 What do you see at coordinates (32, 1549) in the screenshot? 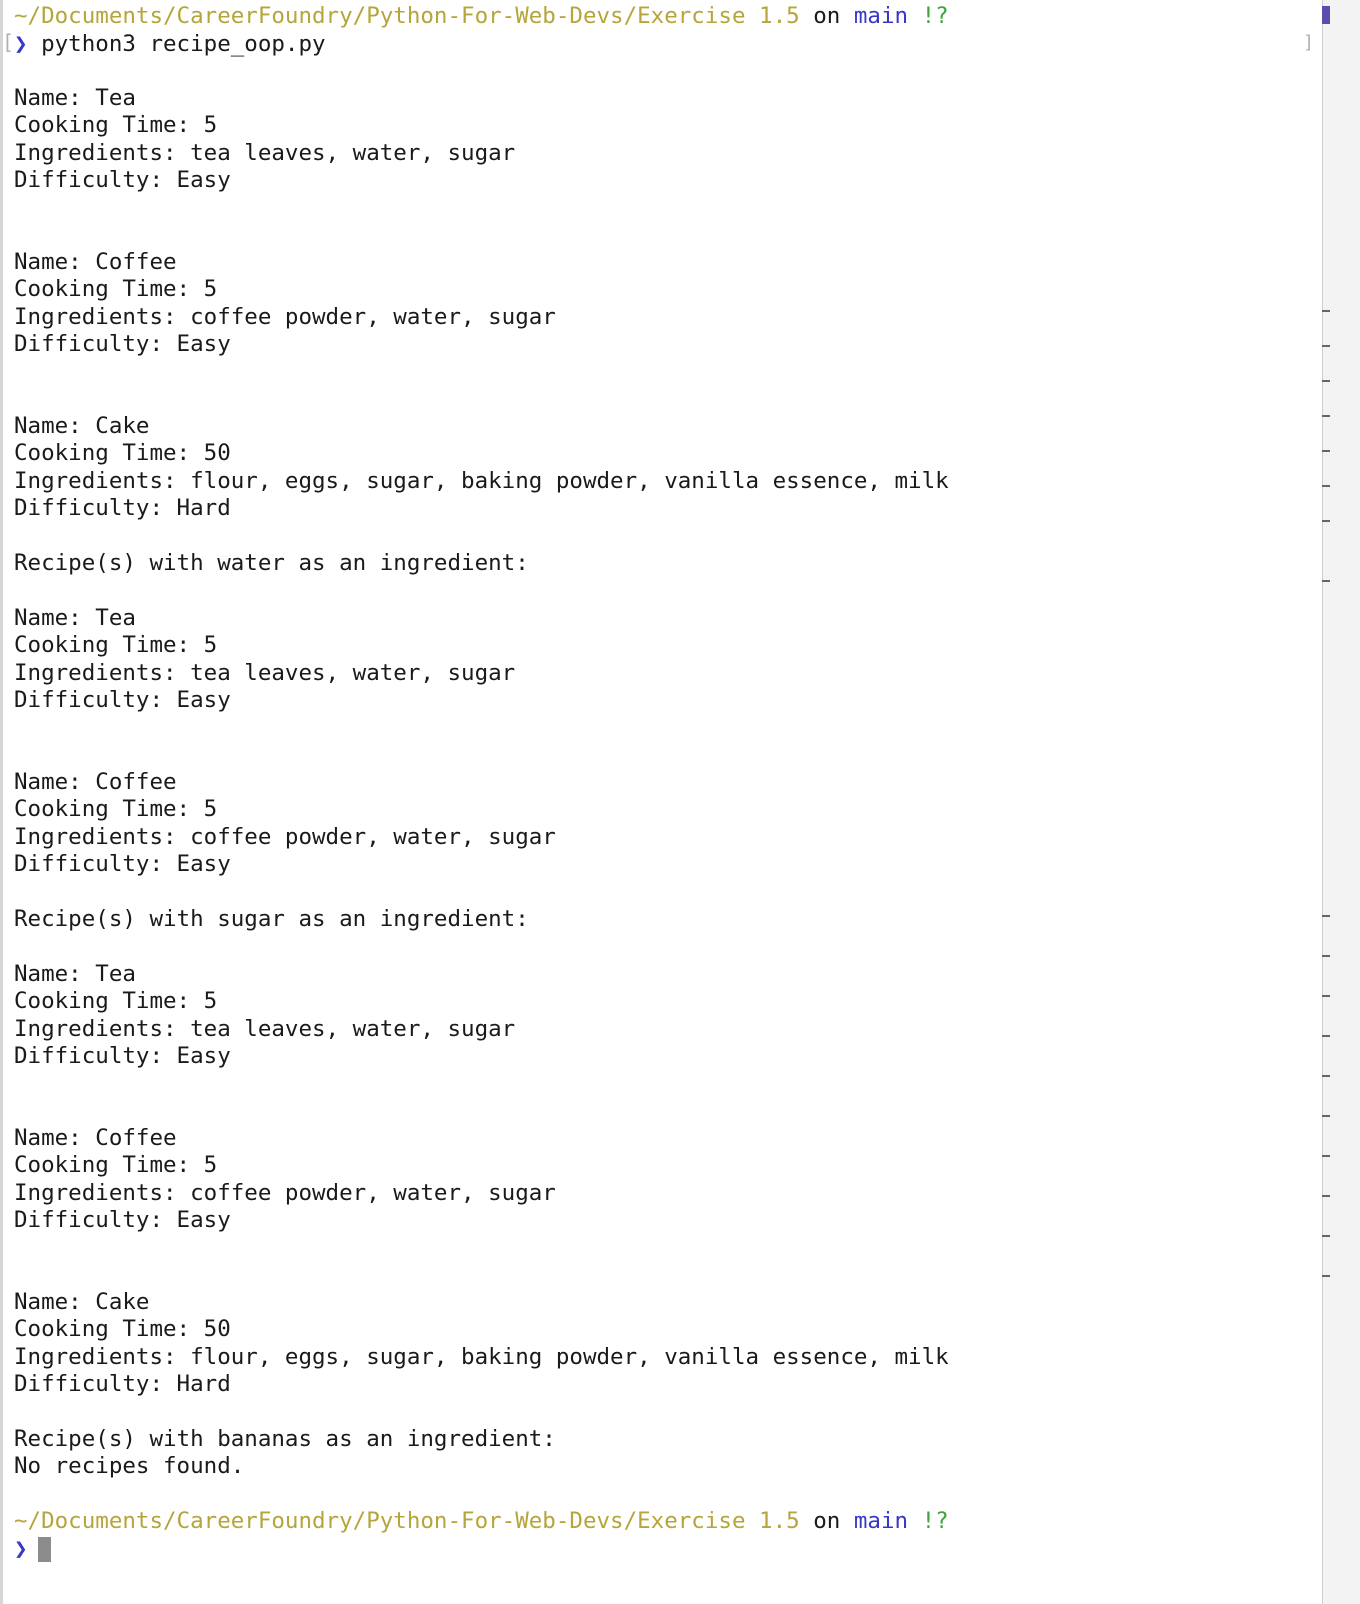
I see `input-line: ❯` at bounding box center [32, 1549].